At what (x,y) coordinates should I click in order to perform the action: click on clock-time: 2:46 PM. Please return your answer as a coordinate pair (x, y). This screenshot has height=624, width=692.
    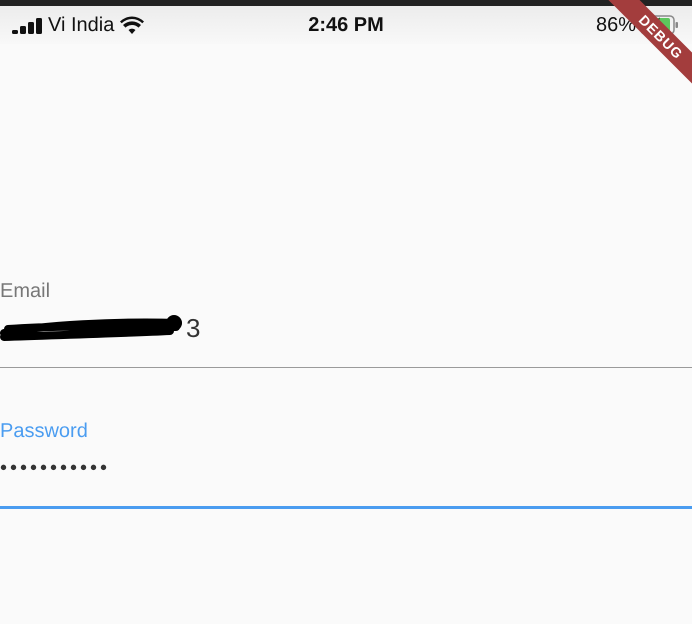
    Looking at the image, I should click on (346, 25).